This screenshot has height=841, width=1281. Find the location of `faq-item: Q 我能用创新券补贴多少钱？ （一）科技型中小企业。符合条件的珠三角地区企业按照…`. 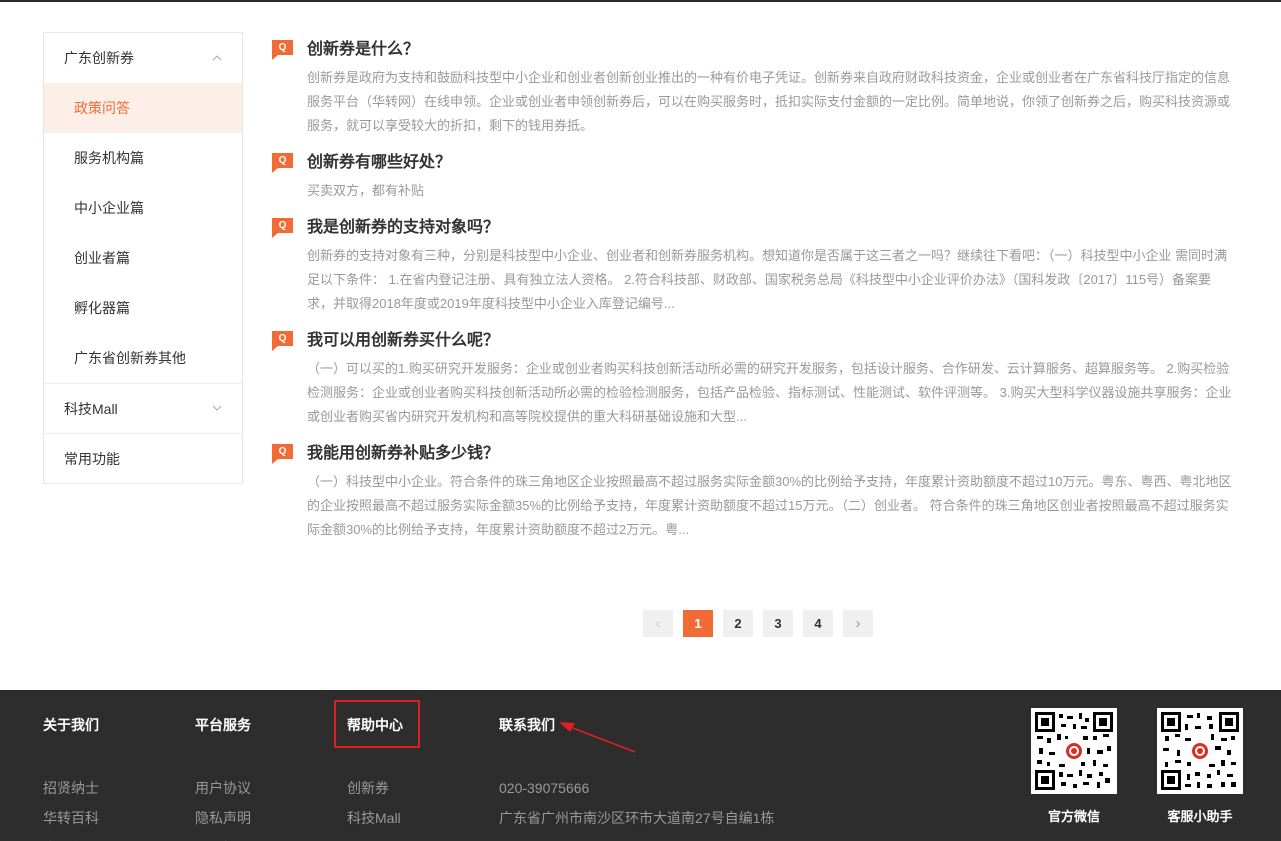

faq-item: Q 我能用创新券补贴多少钱？ （一）科技型中小企业。符合条件的珠三角地区企业按照… is located at coordinates (752, 490).